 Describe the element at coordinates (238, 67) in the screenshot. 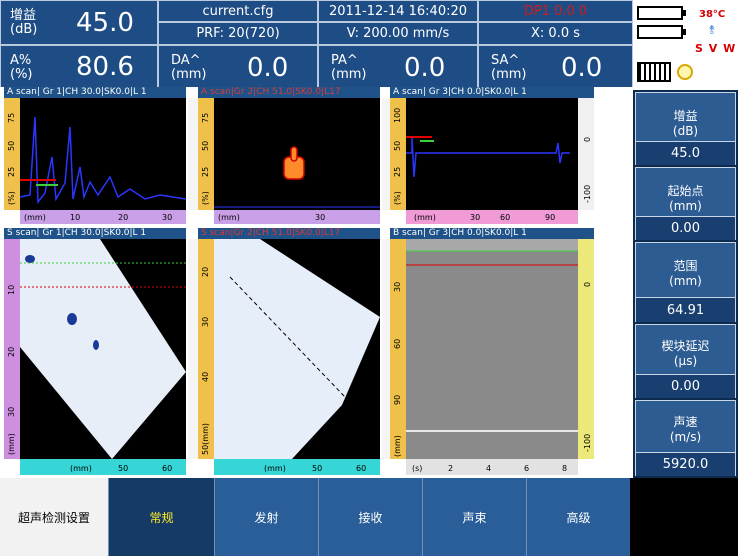

I see `da-readout: DA^ (mm) 0.0` at that location.